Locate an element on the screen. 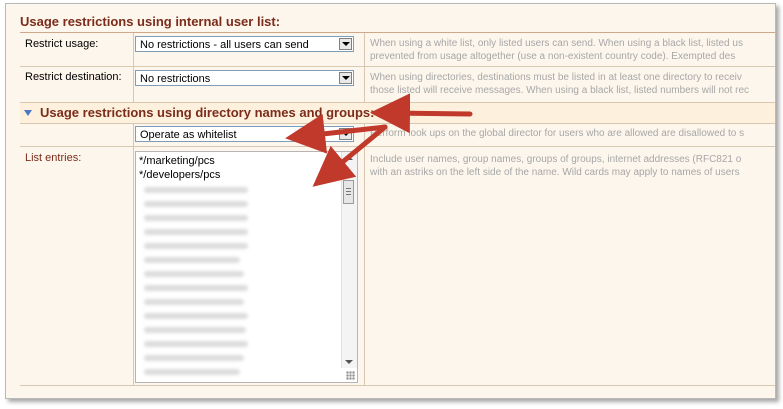 Image resolution: width=783 pixels, height=409 pixels. restrict-destination-select: No restrictions is located at coordinates (244, 78).